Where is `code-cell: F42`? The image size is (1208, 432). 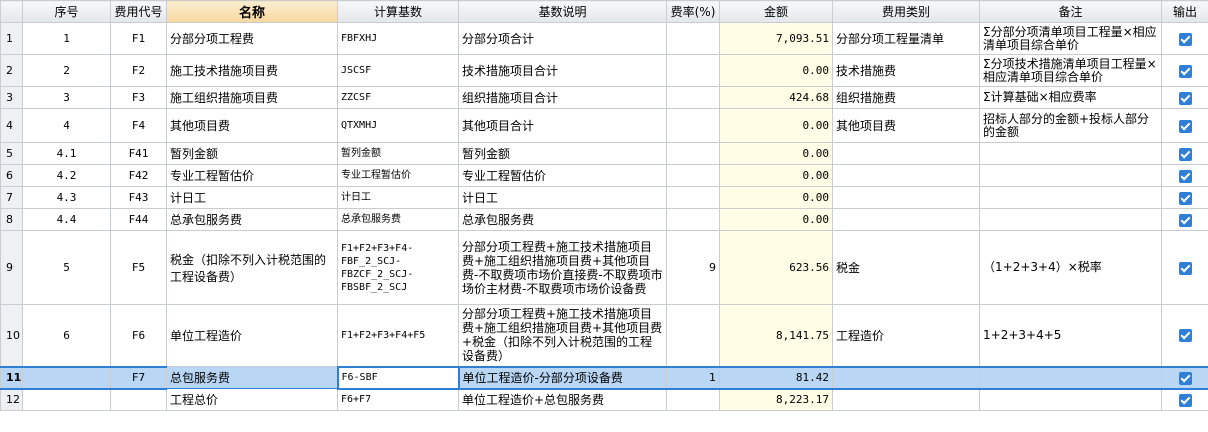
code-cell: F42 is located at coordinates (138, 175).